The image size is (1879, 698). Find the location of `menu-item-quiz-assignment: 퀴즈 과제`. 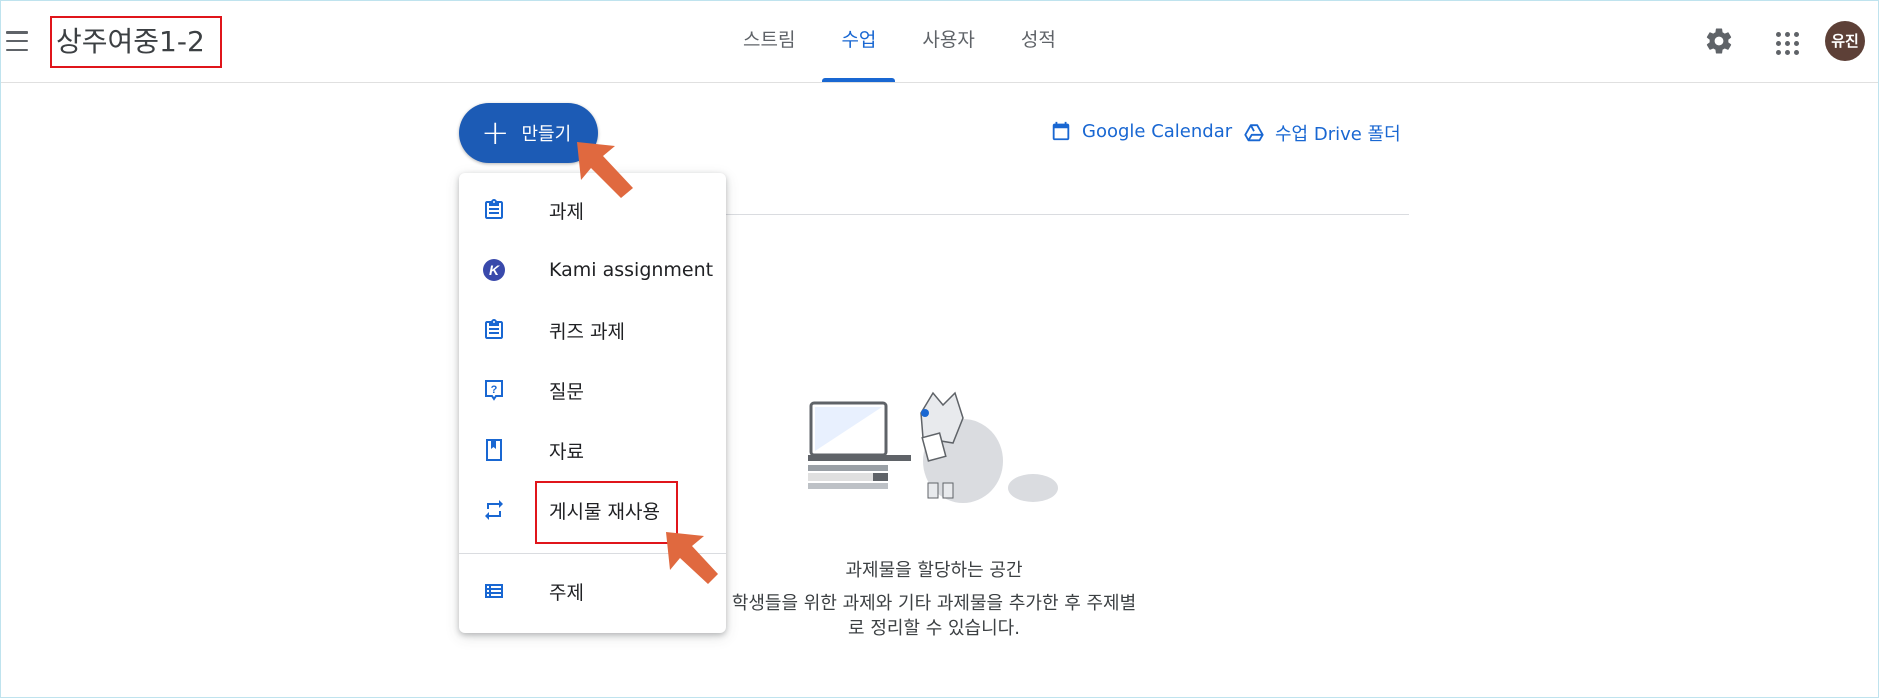

menu-item-quiz-assignment: 퀴즈 과제 is located at coordinates (592, 330).